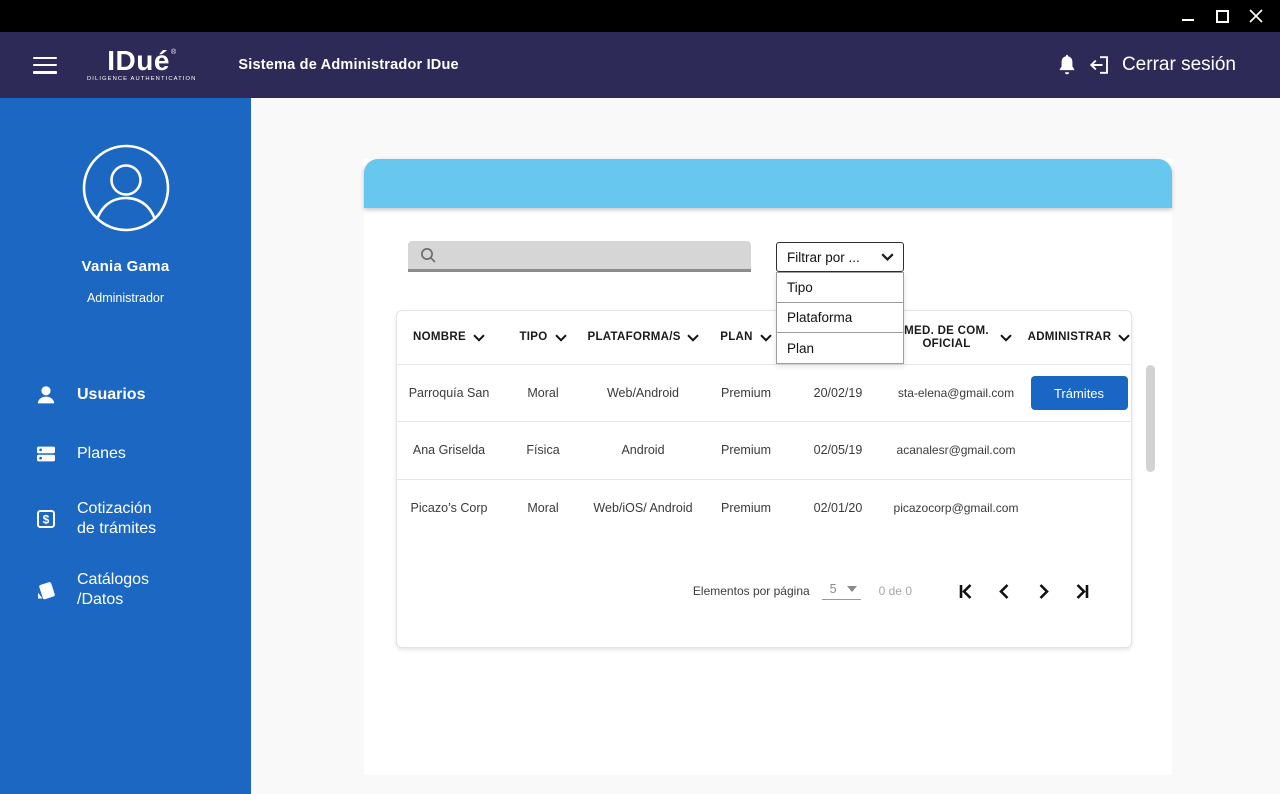 The image size is (1280, 794). What do you see at coordinates (173, 53) in the screenshot?
I see `logo-registered-mark: ®` at bounding box center [173, 53].